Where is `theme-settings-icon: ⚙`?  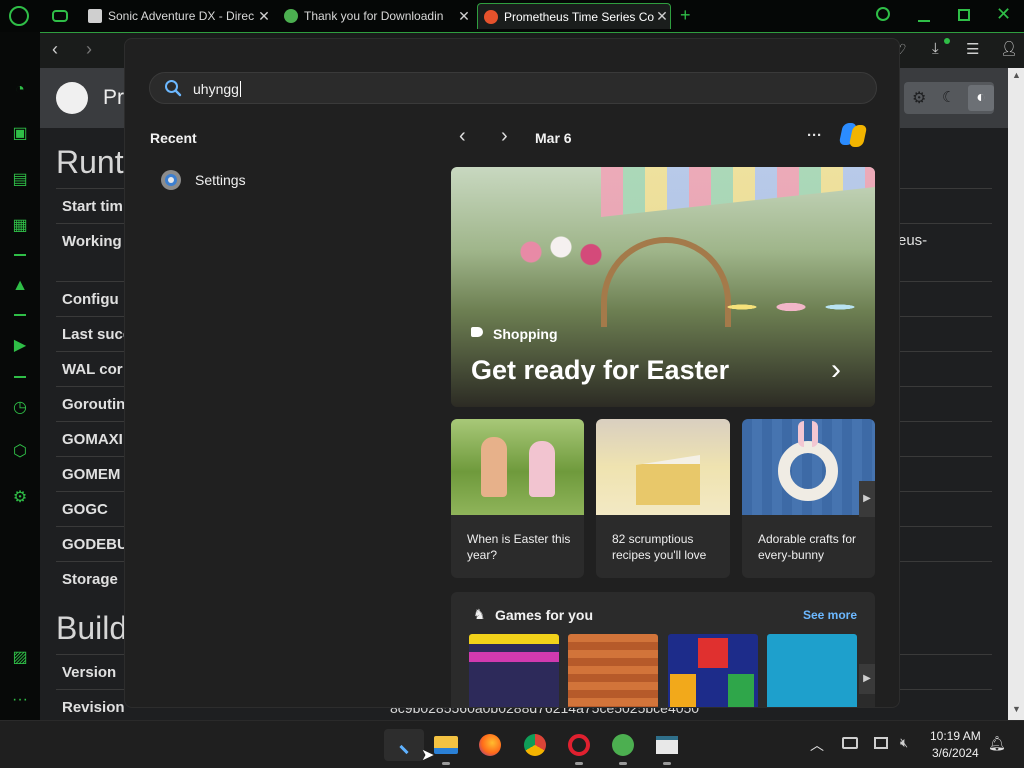 theme-settings-icon: ⚙ is located at coordinates (919, 98).